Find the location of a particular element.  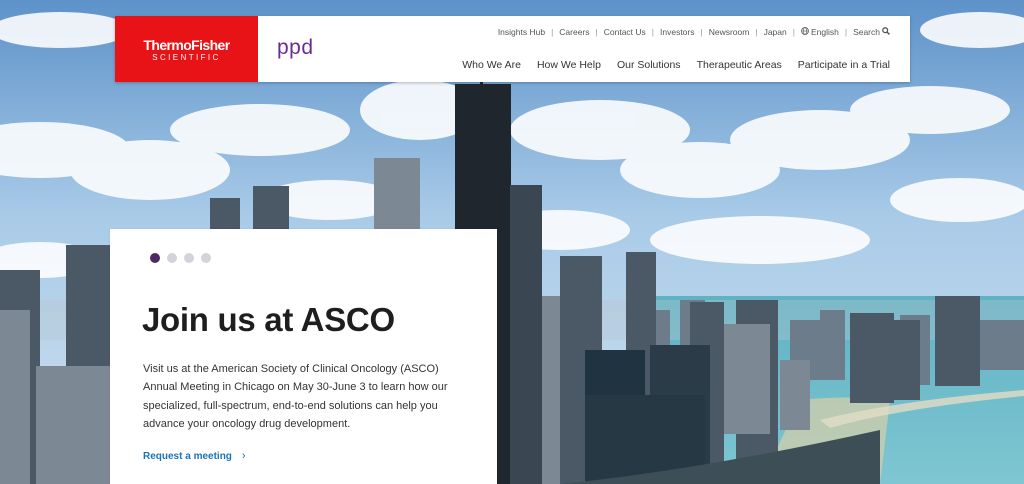

nav-how-we-help: How We Help is located at coordinates (569, 65).